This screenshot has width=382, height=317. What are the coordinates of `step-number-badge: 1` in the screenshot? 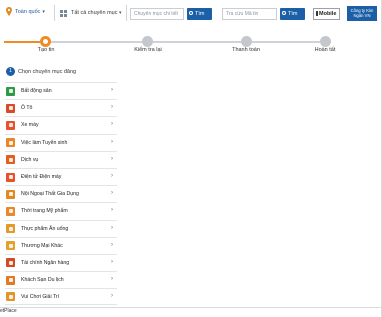 It's located at (10, 71).